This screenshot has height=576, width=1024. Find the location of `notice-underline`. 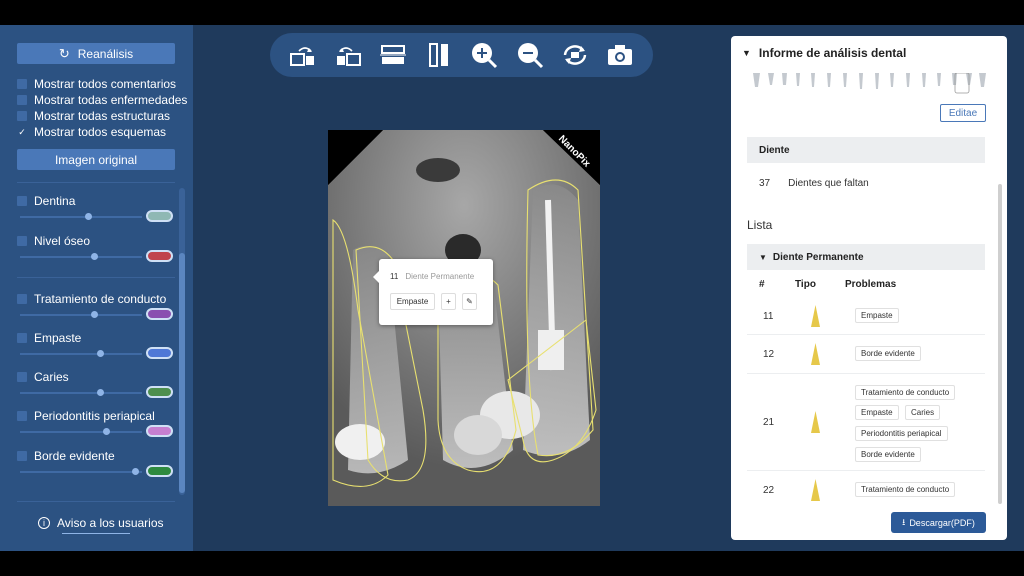

notice-underline is located at coordinates (96, 533).